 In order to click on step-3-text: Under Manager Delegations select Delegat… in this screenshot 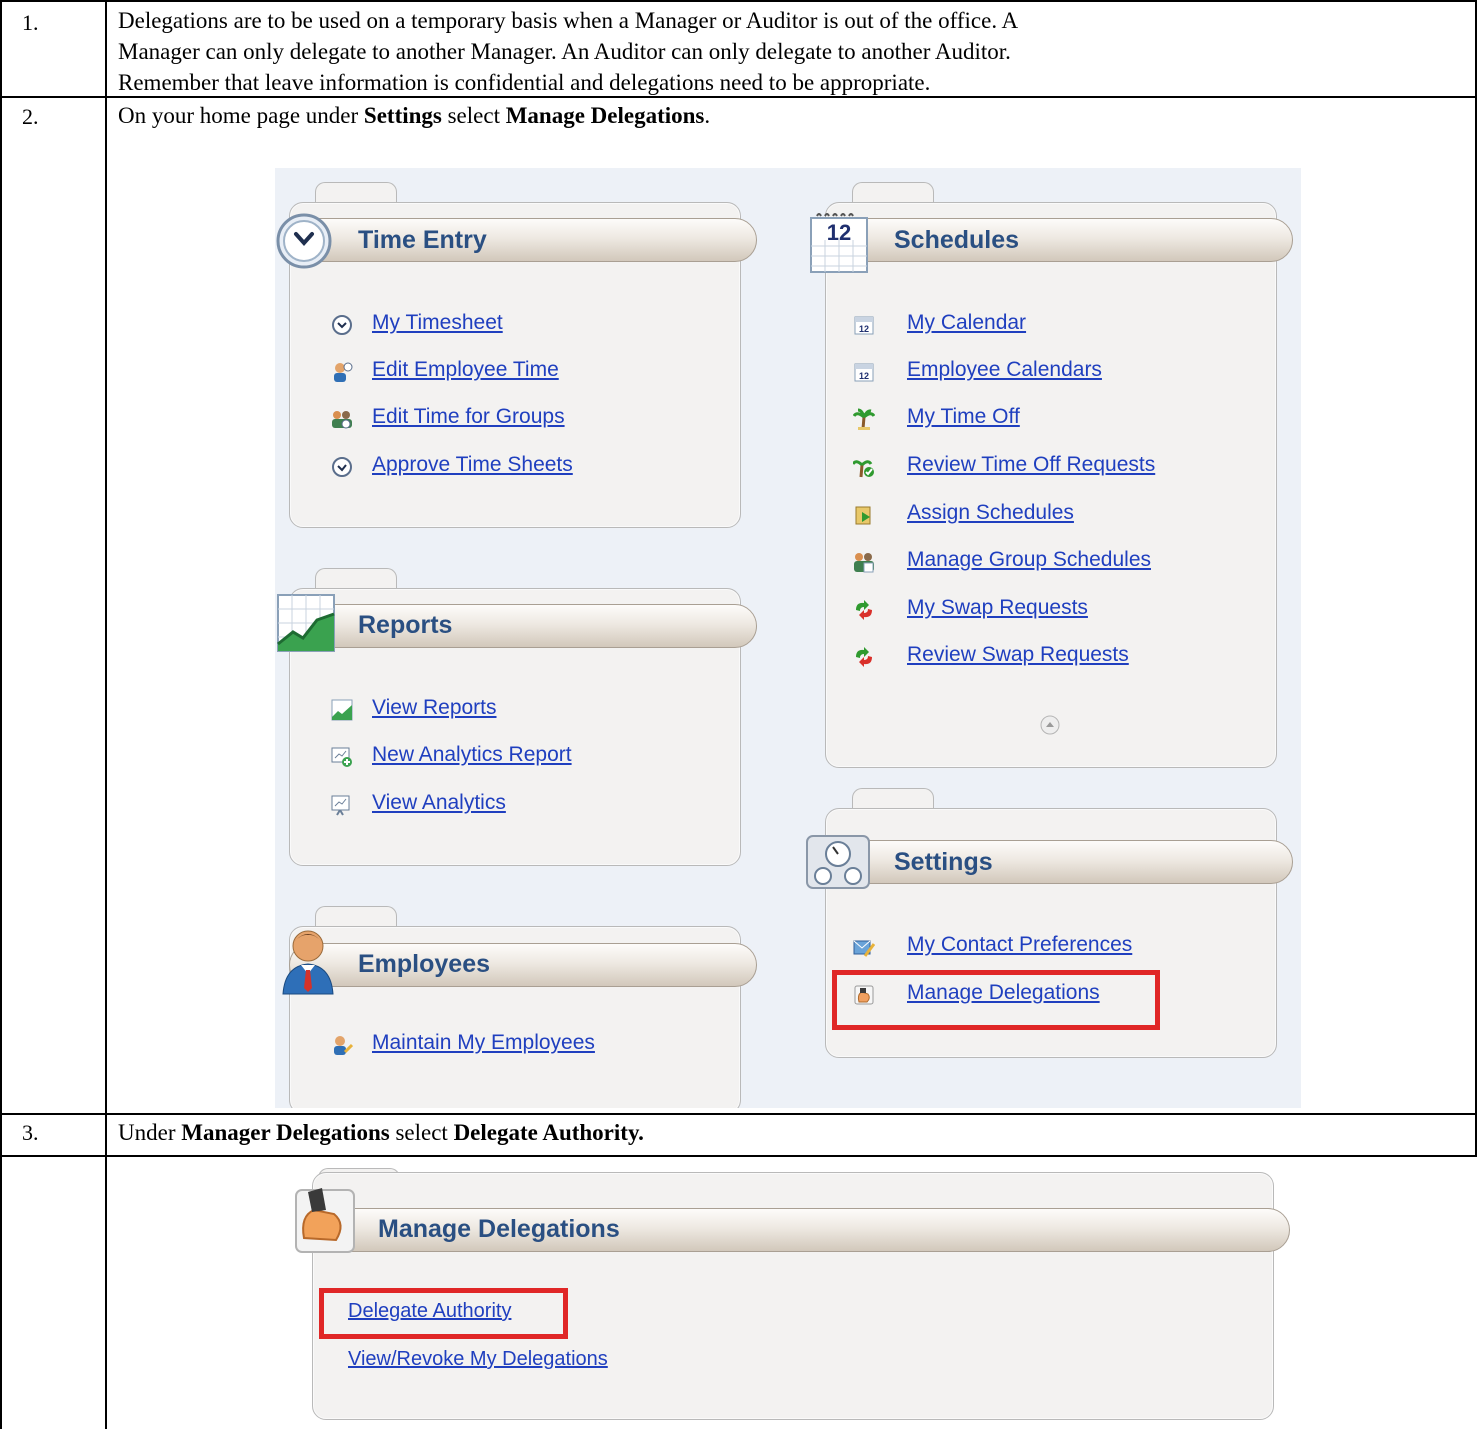, I will do `click(381, 1132)`.